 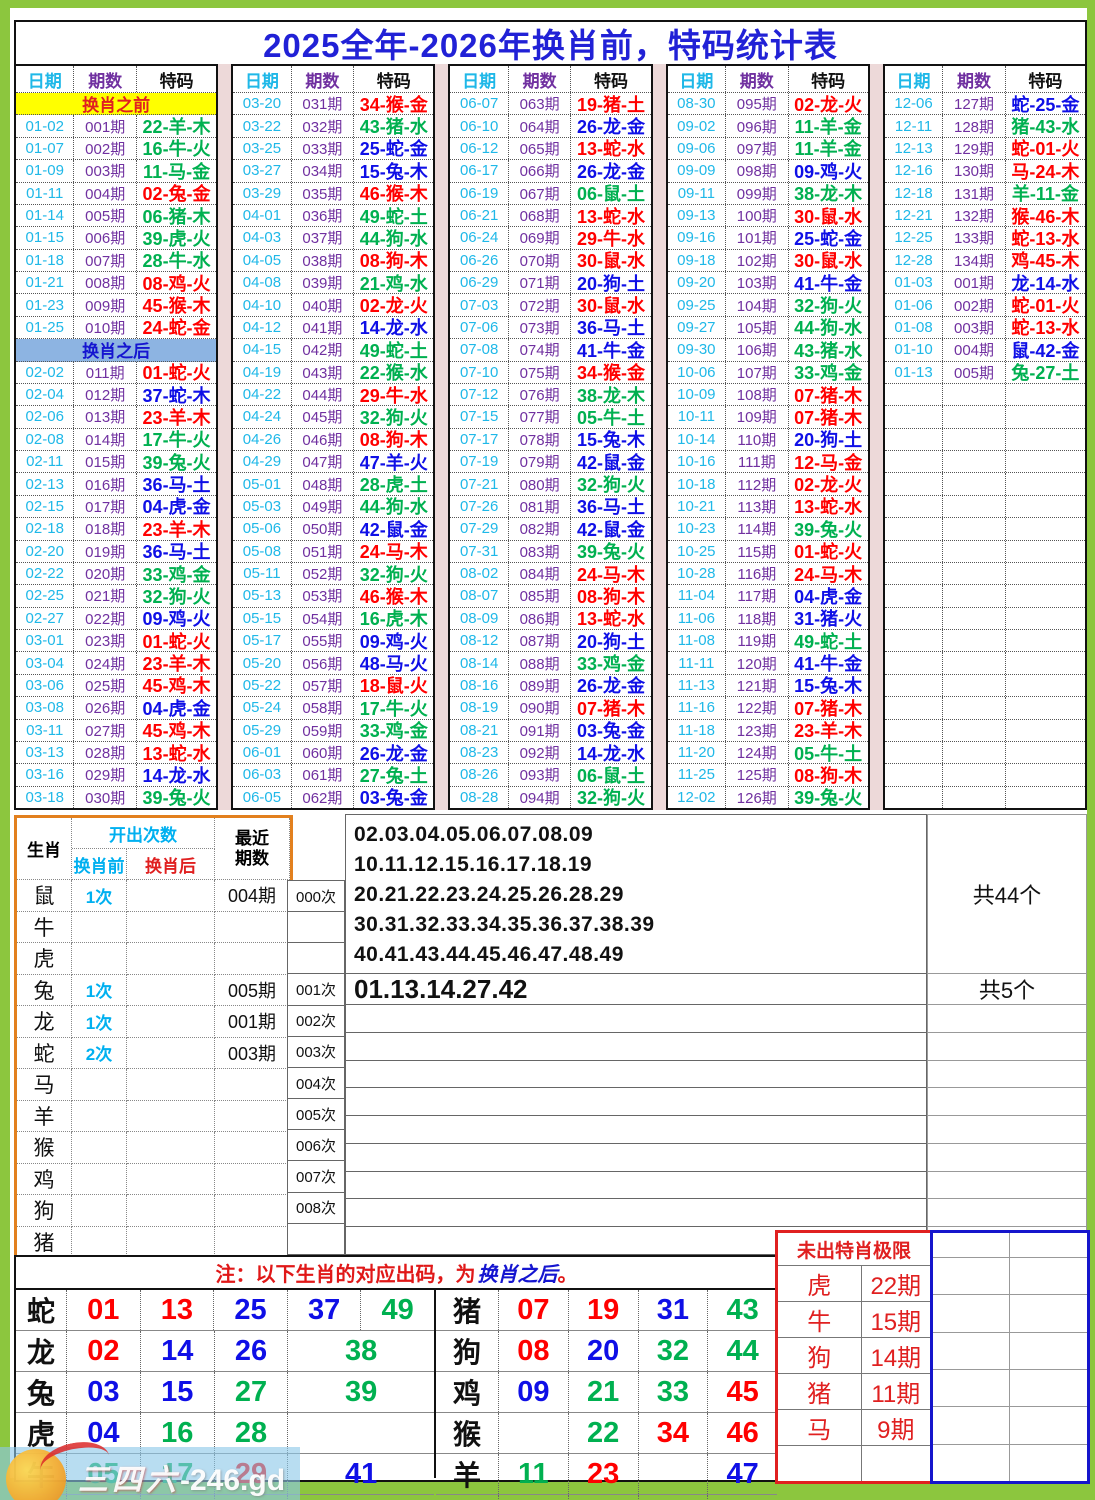 I want to click on draw-row: 07-10 075期 34-猴-金, so click(x=550, y=372).